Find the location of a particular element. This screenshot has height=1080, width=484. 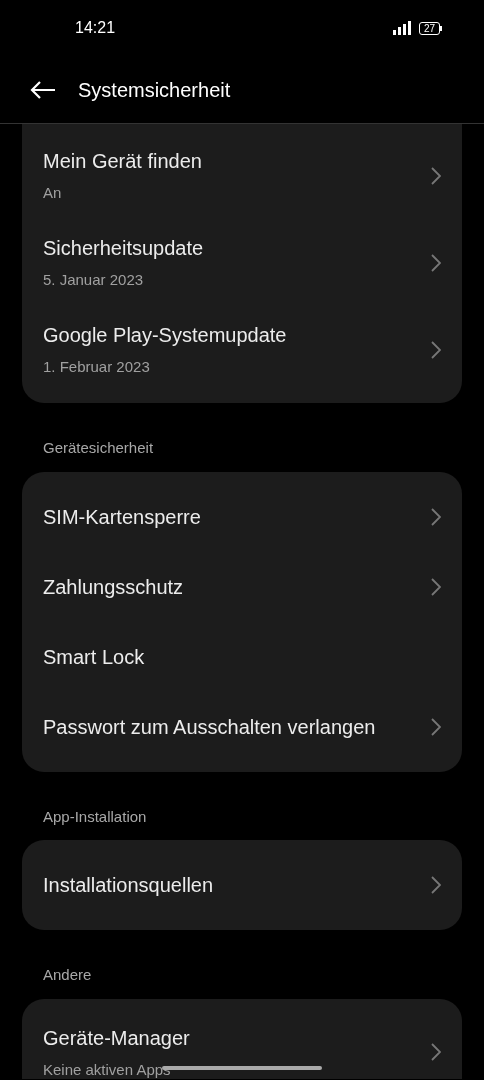

settings-item: Google Play-Systemupdate 1. Februar 2023 is located at coordinates (242, 349).